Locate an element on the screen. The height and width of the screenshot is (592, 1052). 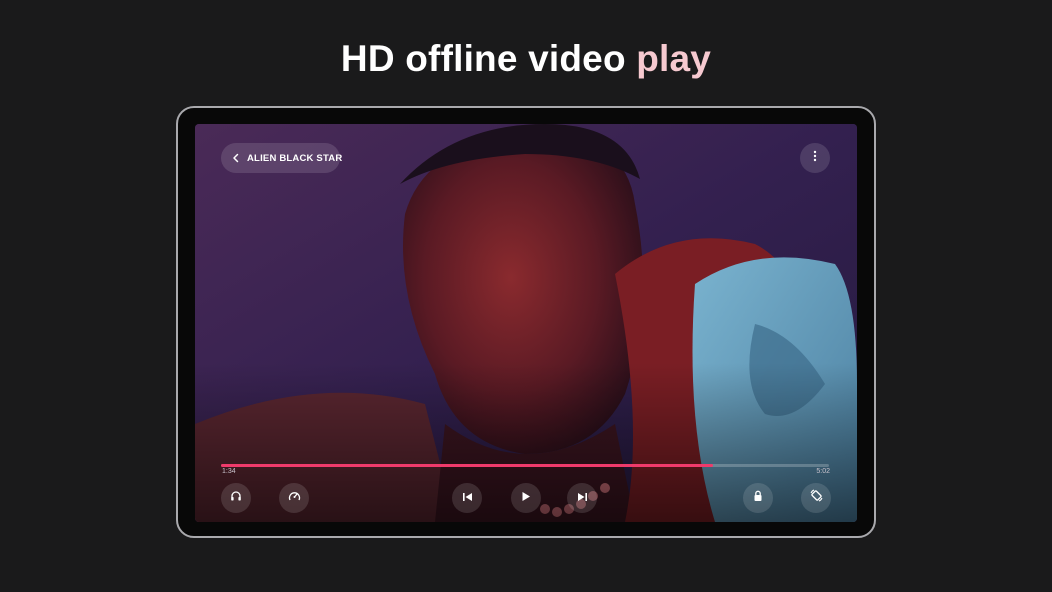
play-button is located at coordinates (526, 498).